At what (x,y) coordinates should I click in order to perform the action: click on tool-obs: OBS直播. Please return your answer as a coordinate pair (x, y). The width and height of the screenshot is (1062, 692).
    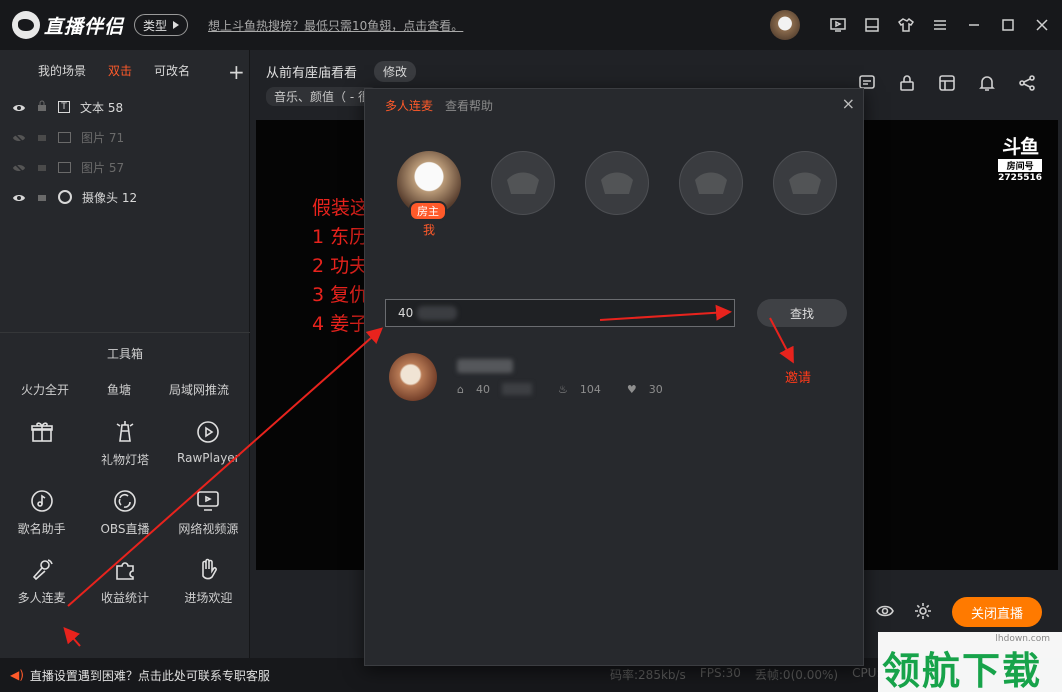
    Looking at the image, I should click on (124, 512).